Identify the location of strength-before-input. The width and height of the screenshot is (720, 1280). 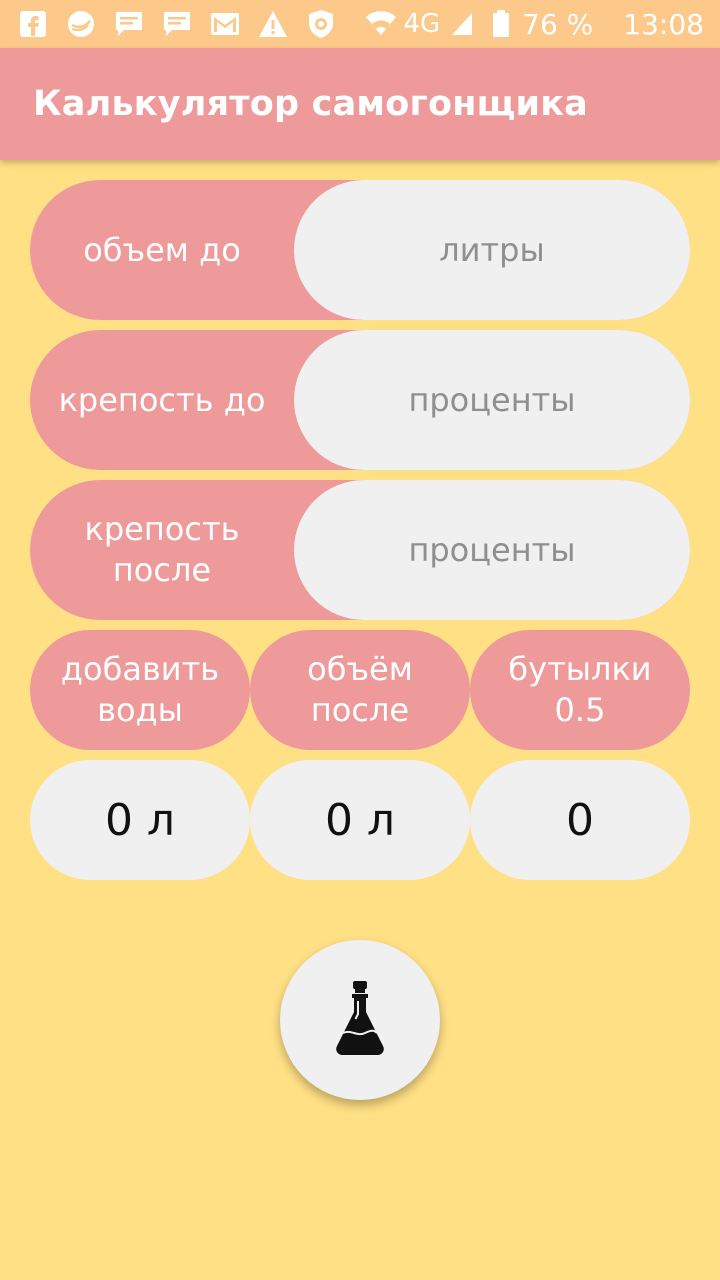
(492, 400).